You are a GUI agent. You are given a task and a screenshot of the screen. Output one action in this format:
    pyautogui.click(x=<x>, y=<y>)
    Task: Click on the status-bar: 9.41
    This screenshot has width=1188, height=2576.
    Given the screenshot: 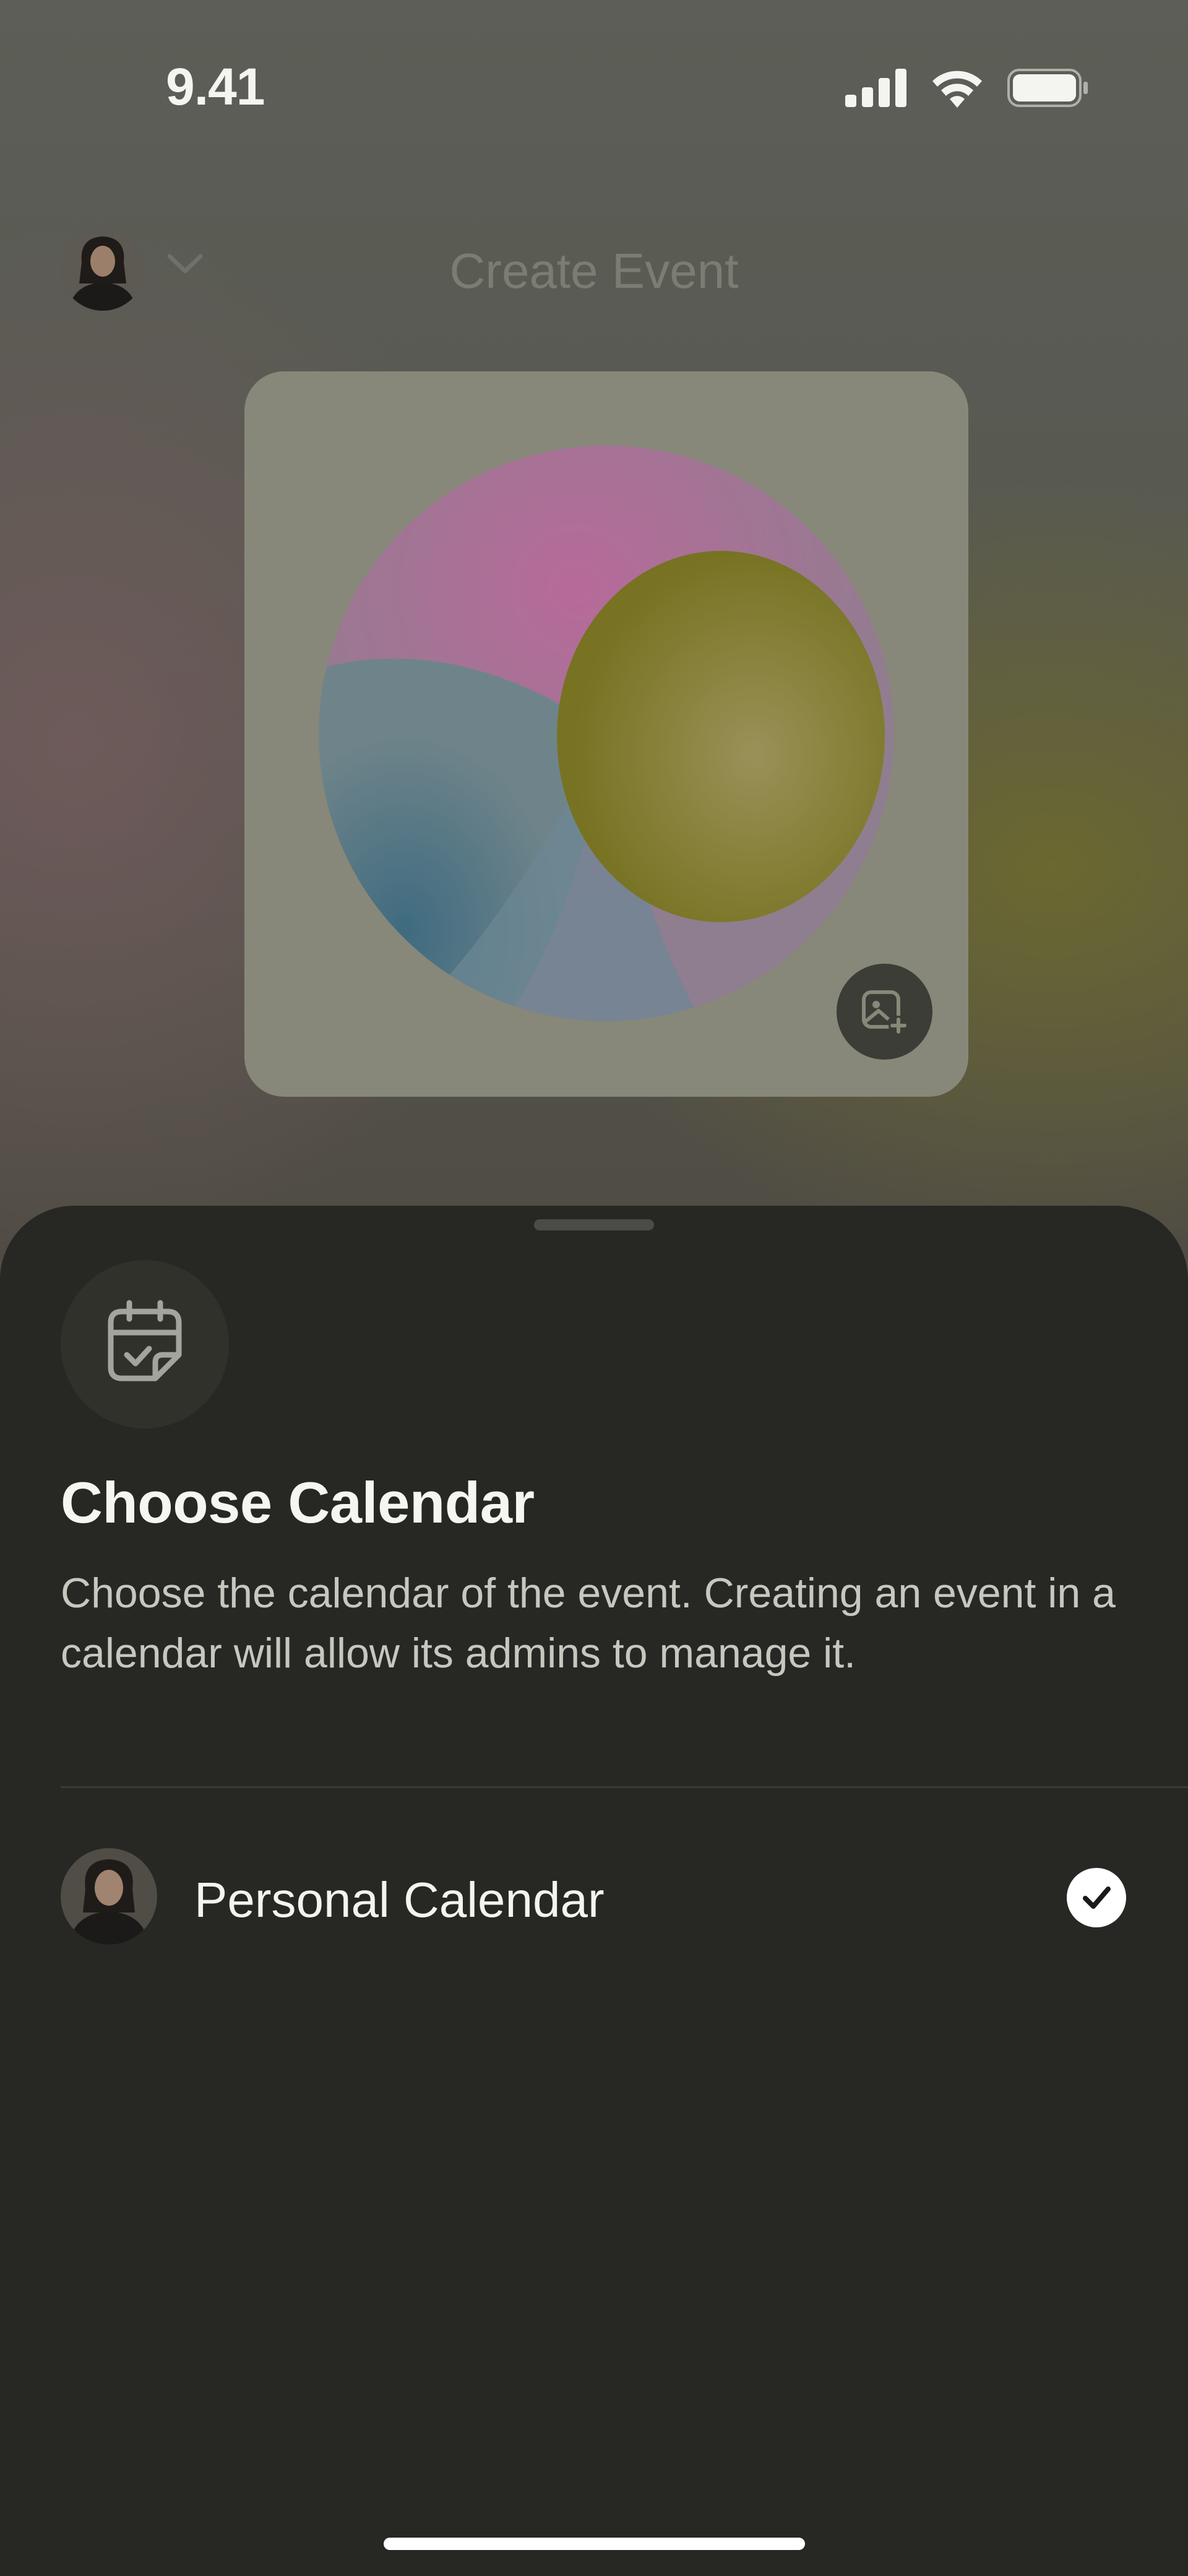 What is the action you would take?
    pyautogui.click(x=594, y=86)
    